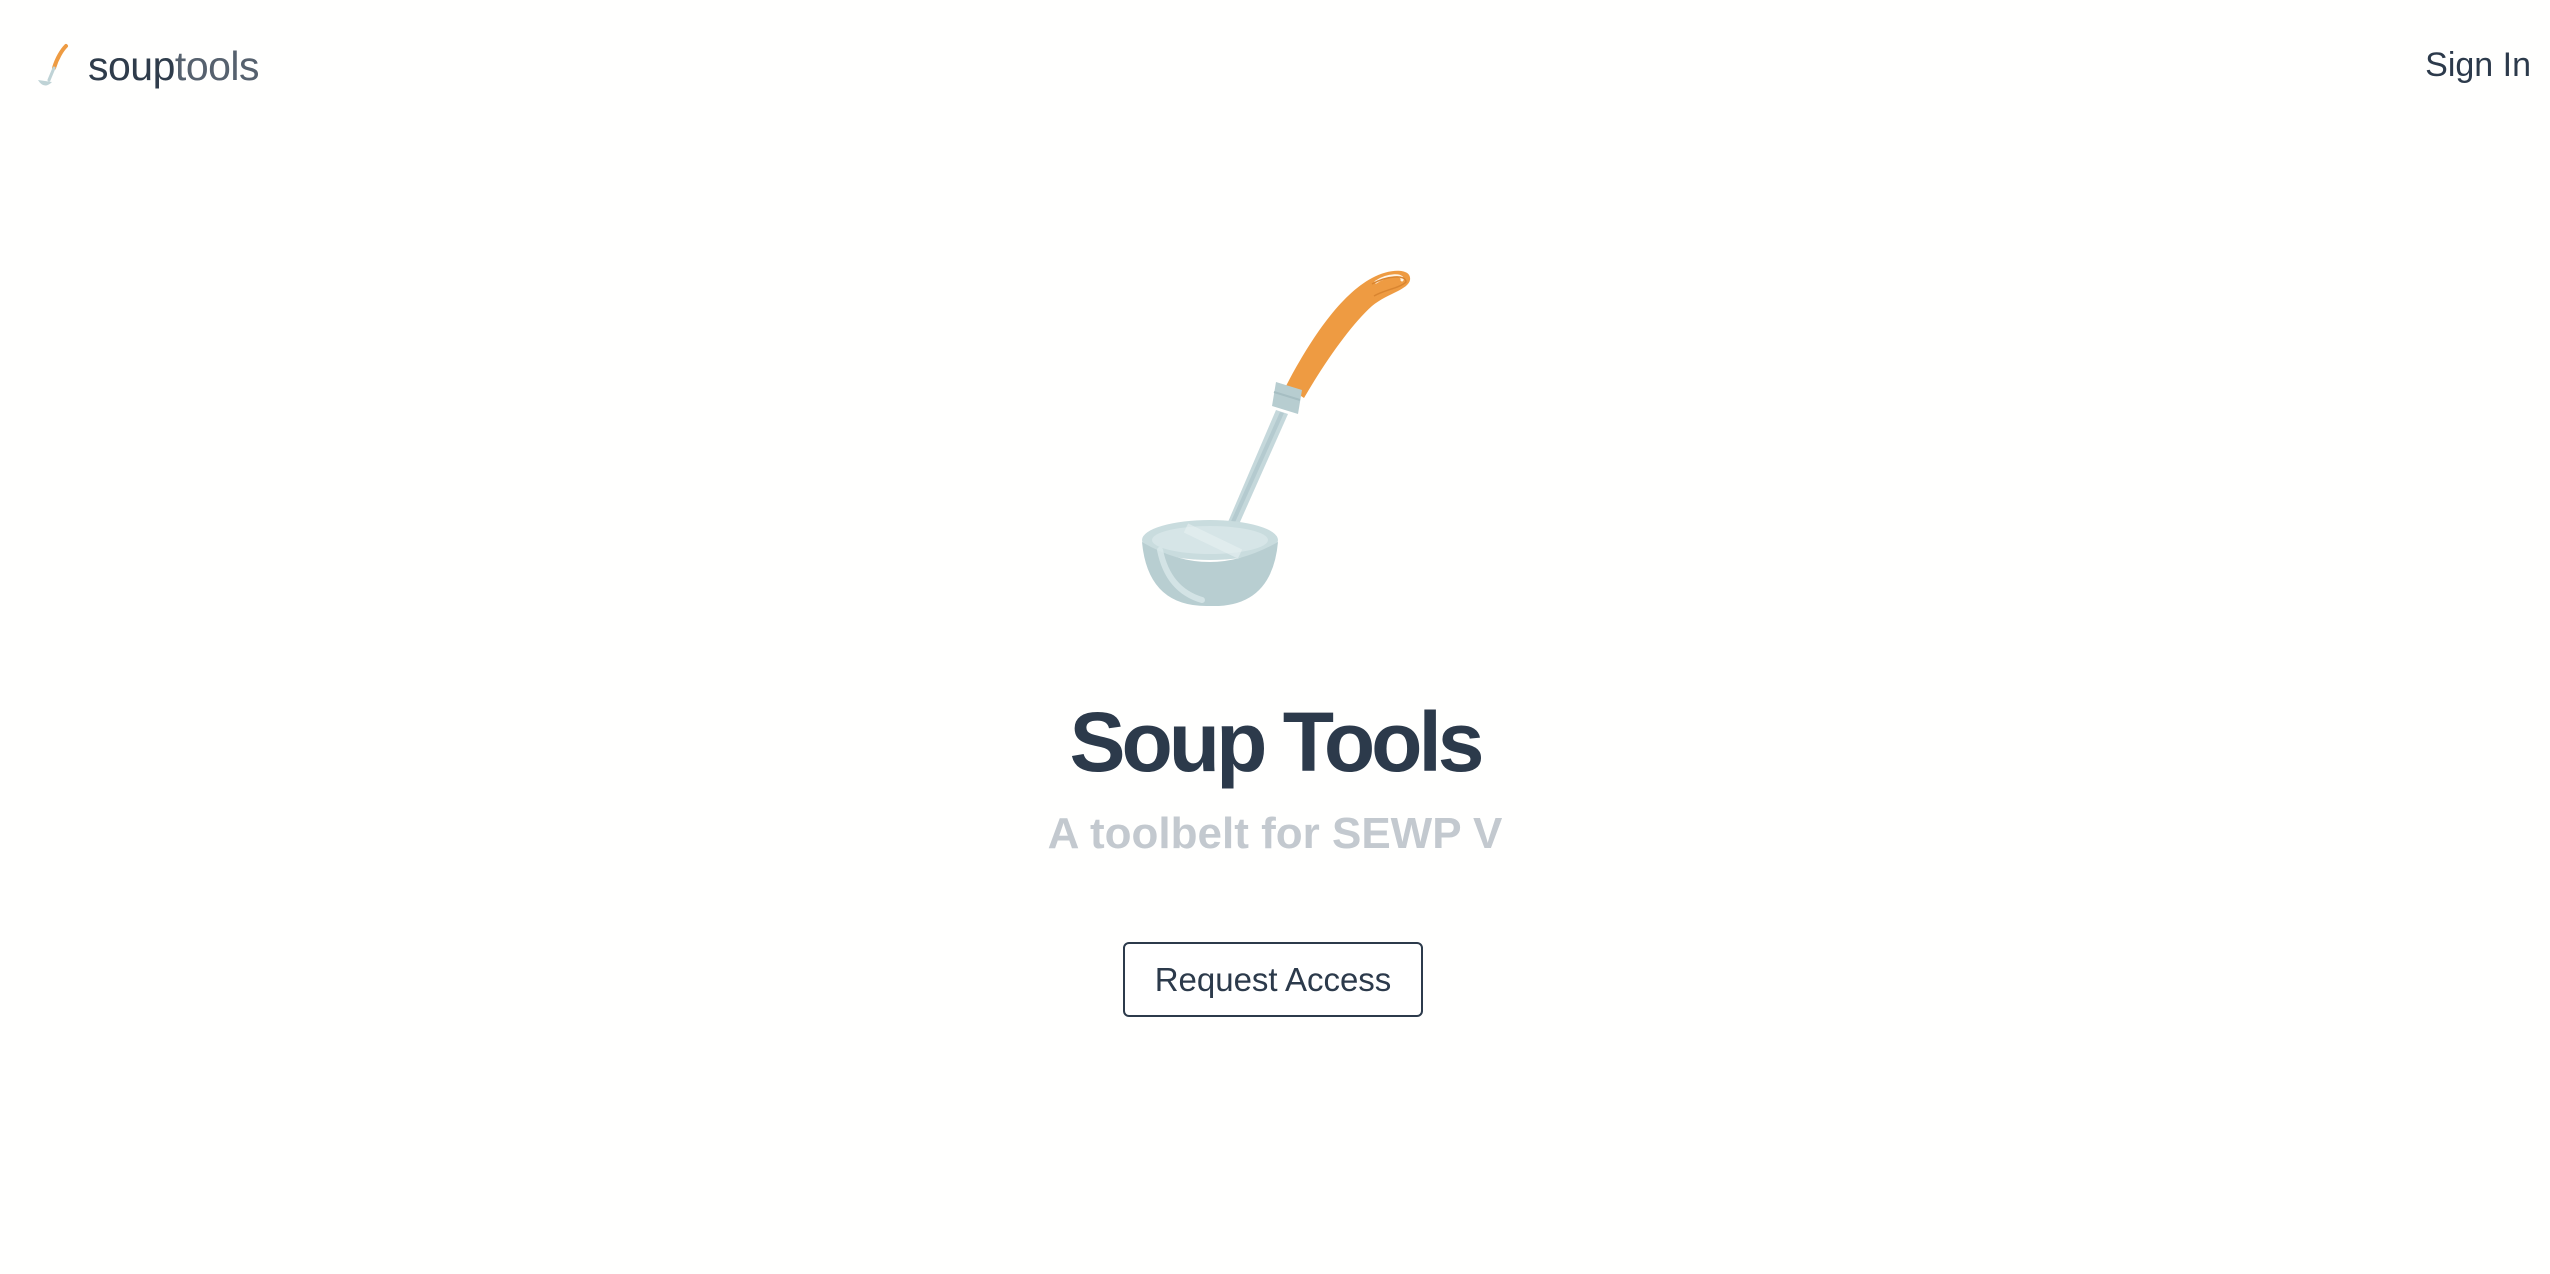 The height and width of the screenshot is (1274, 2550). What do you see at coordinates (1275, 67) in the screenshot?
I see `top-nav: souptools Sign In` at bounding box center [1275, 67].